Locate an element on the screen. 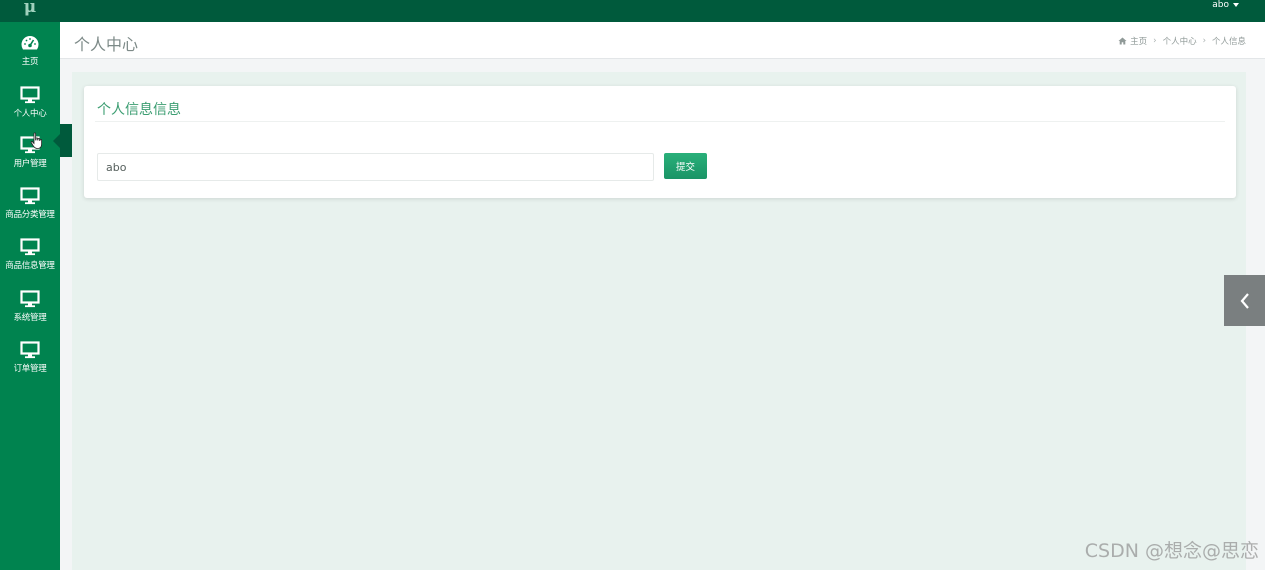 This screenshot has width=1265, height=570. sidebar-item-personal-center: 个人中心 is located at coordinates (30, 105).